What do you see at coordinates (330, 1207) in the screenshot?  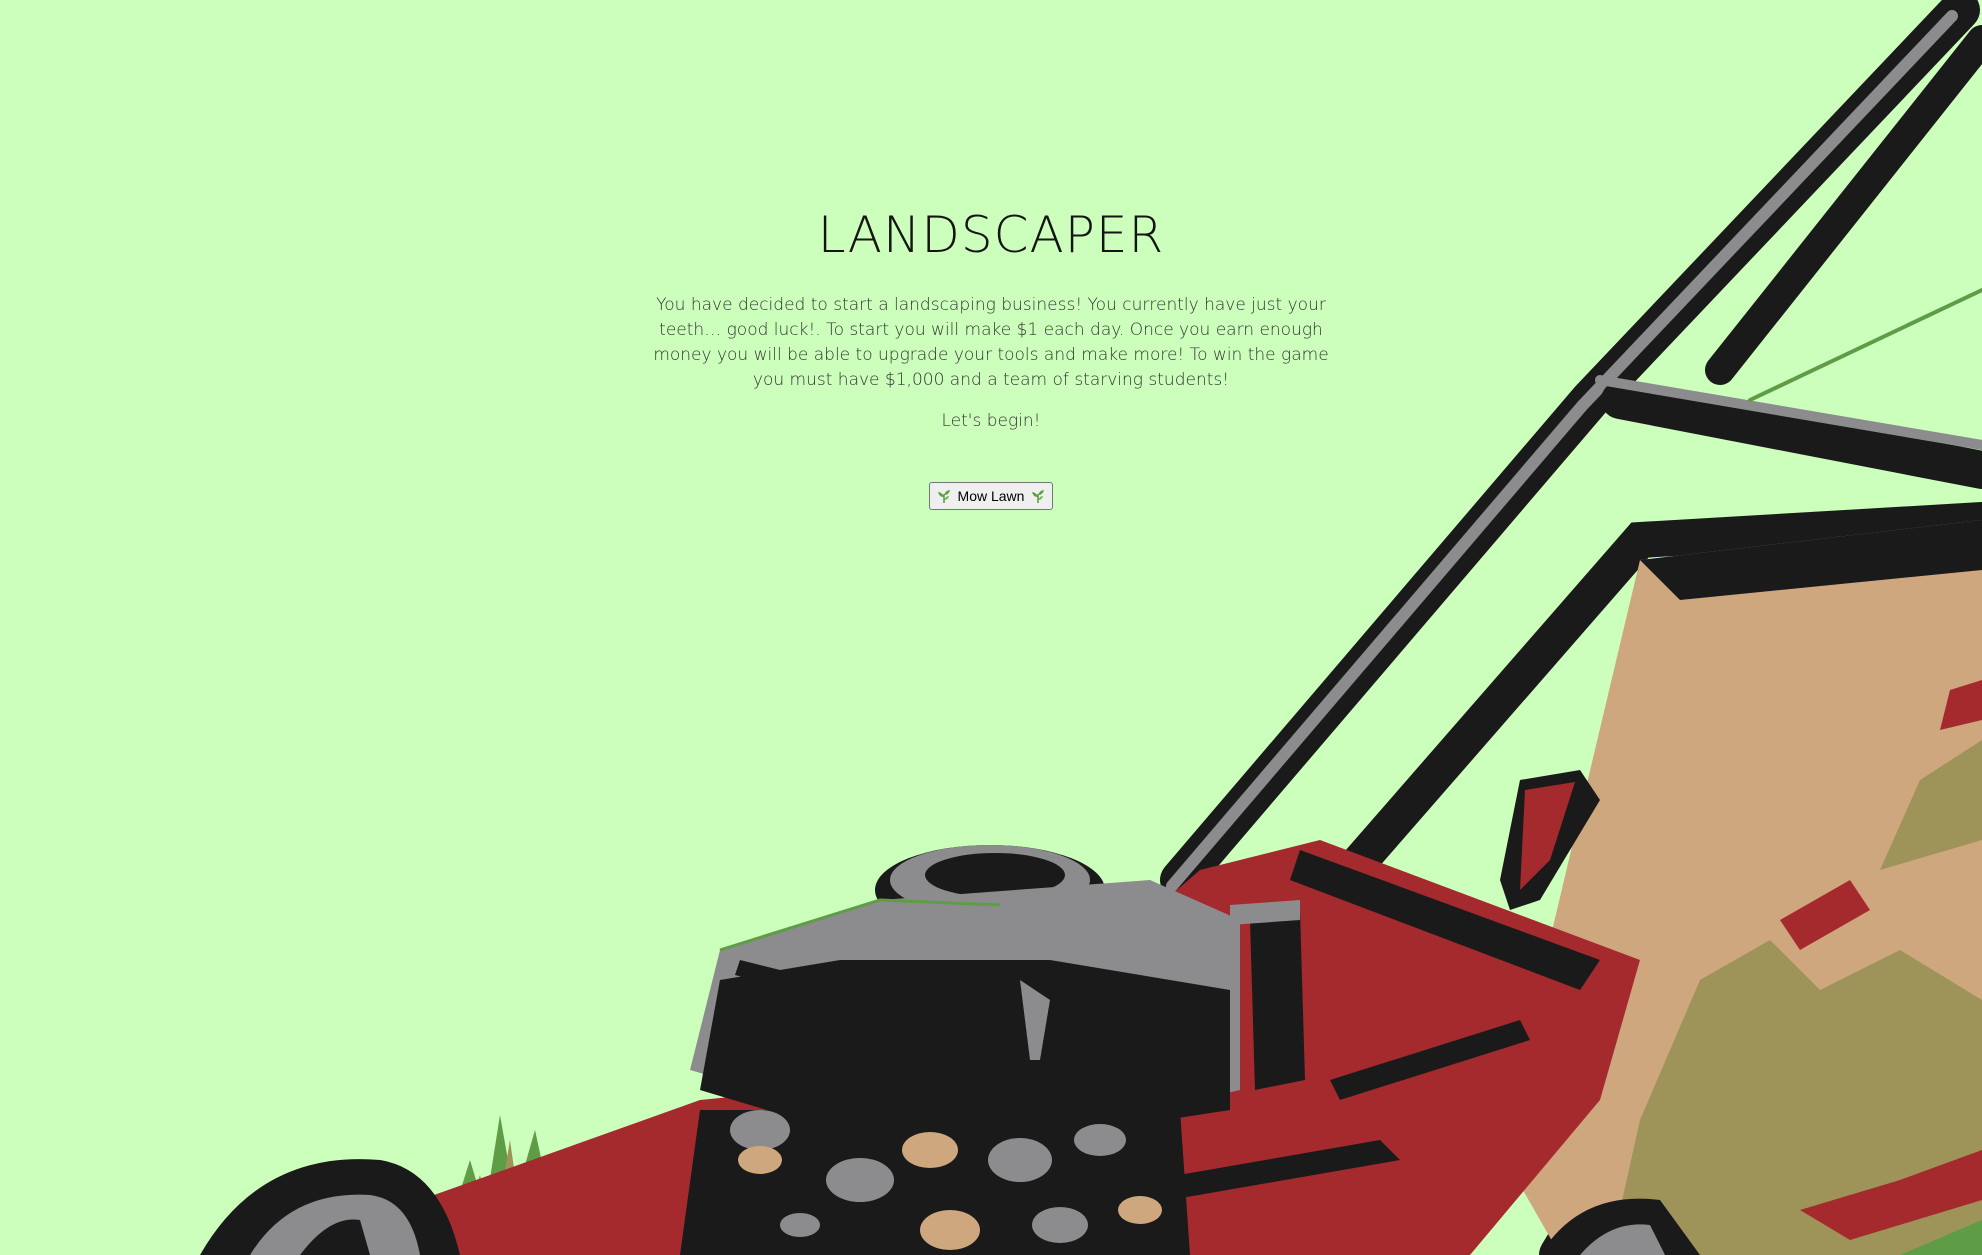 I see `front-wheel` at bounding box center [330, 1207].